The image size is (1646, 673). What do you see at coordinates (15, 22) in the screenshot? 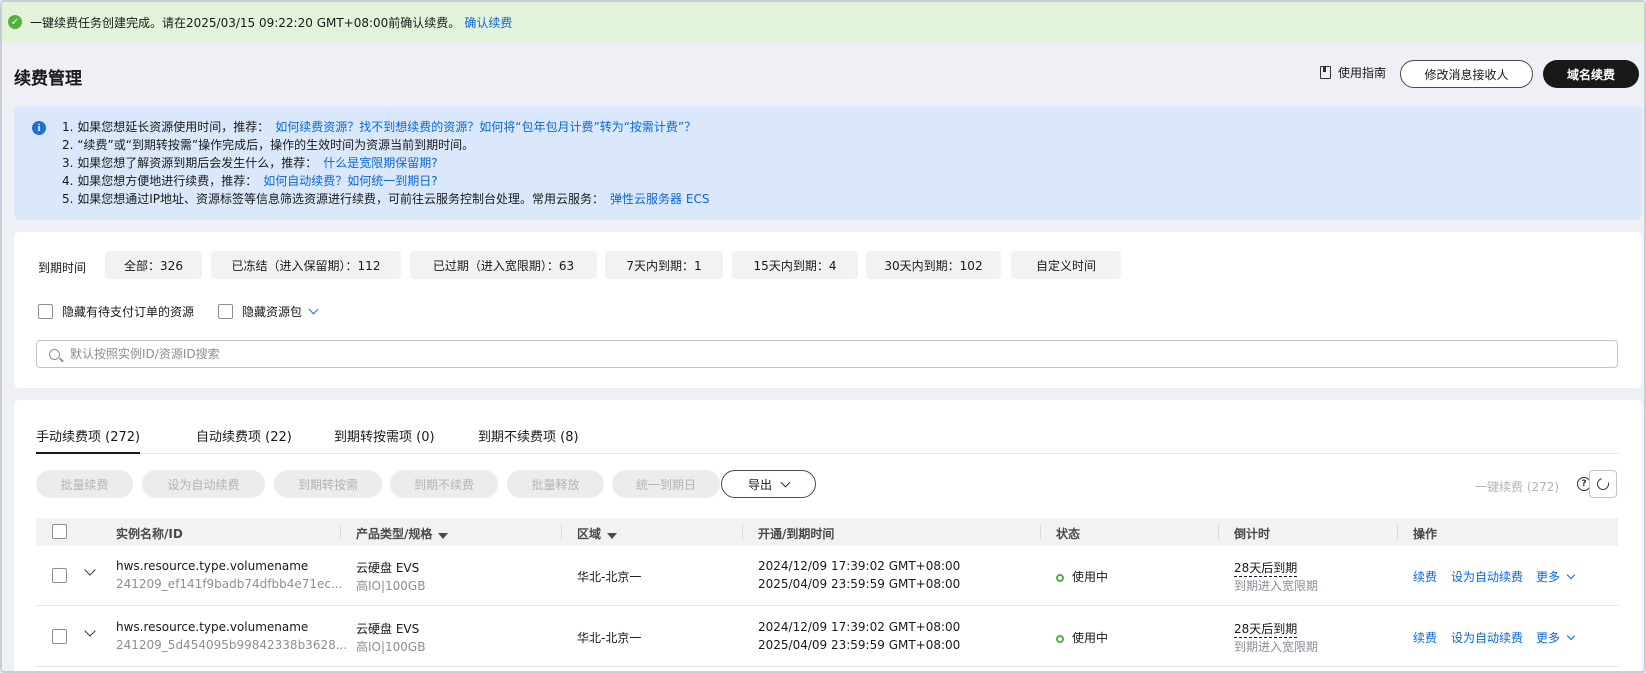
I see `check-circle-icon: ✓` at bounding box center [15, 22].